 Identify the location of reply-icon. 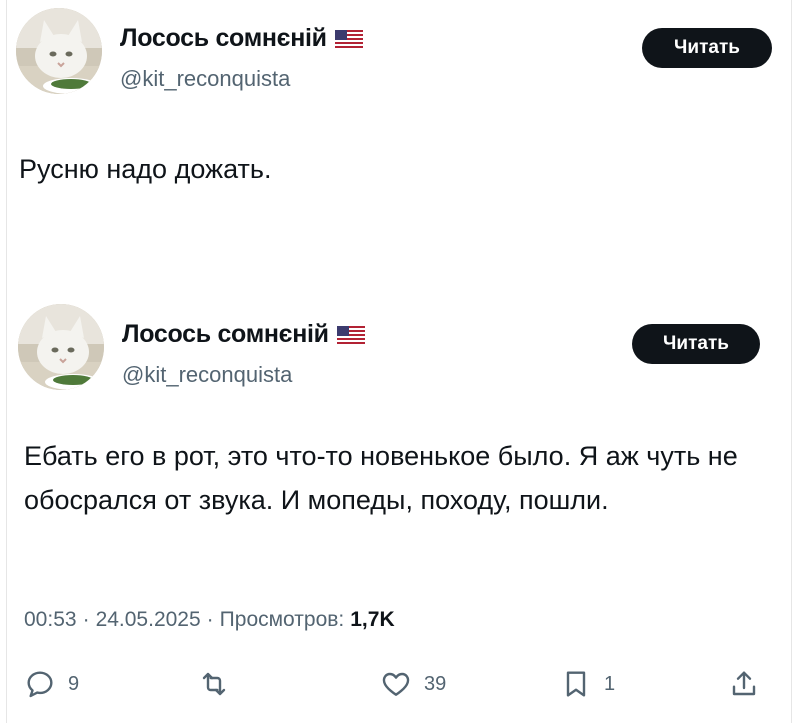
(40, 684).